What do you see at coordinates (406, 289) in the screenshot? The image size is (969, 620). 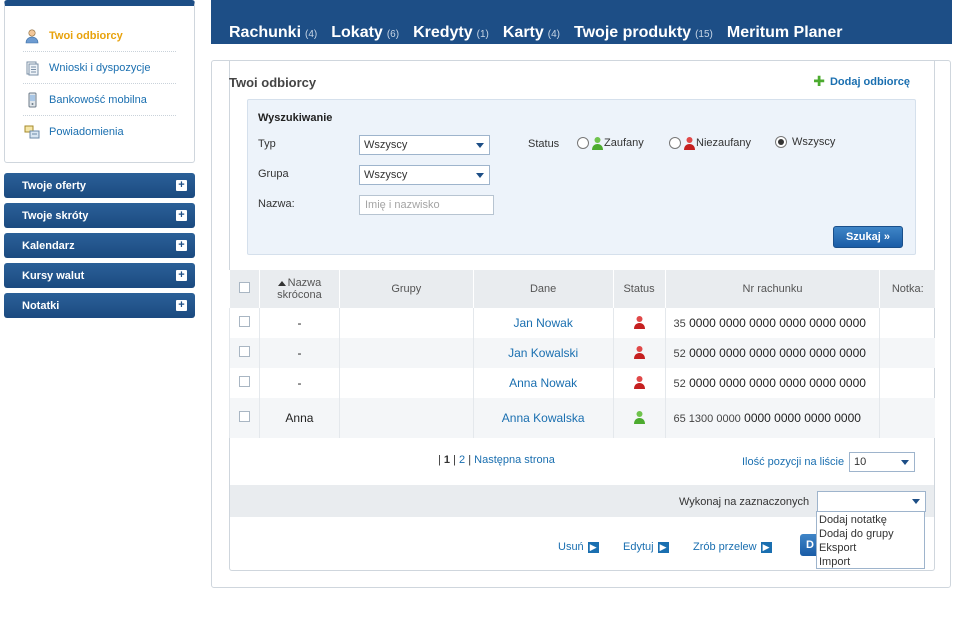 I see `column-header-groups: Grupy` at bounding box center [406, 289].